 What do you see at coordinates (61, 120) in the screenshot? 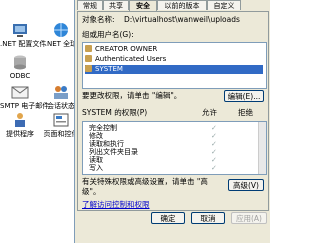
I see `pages-controls-icon` at bounding box center [61, 120].